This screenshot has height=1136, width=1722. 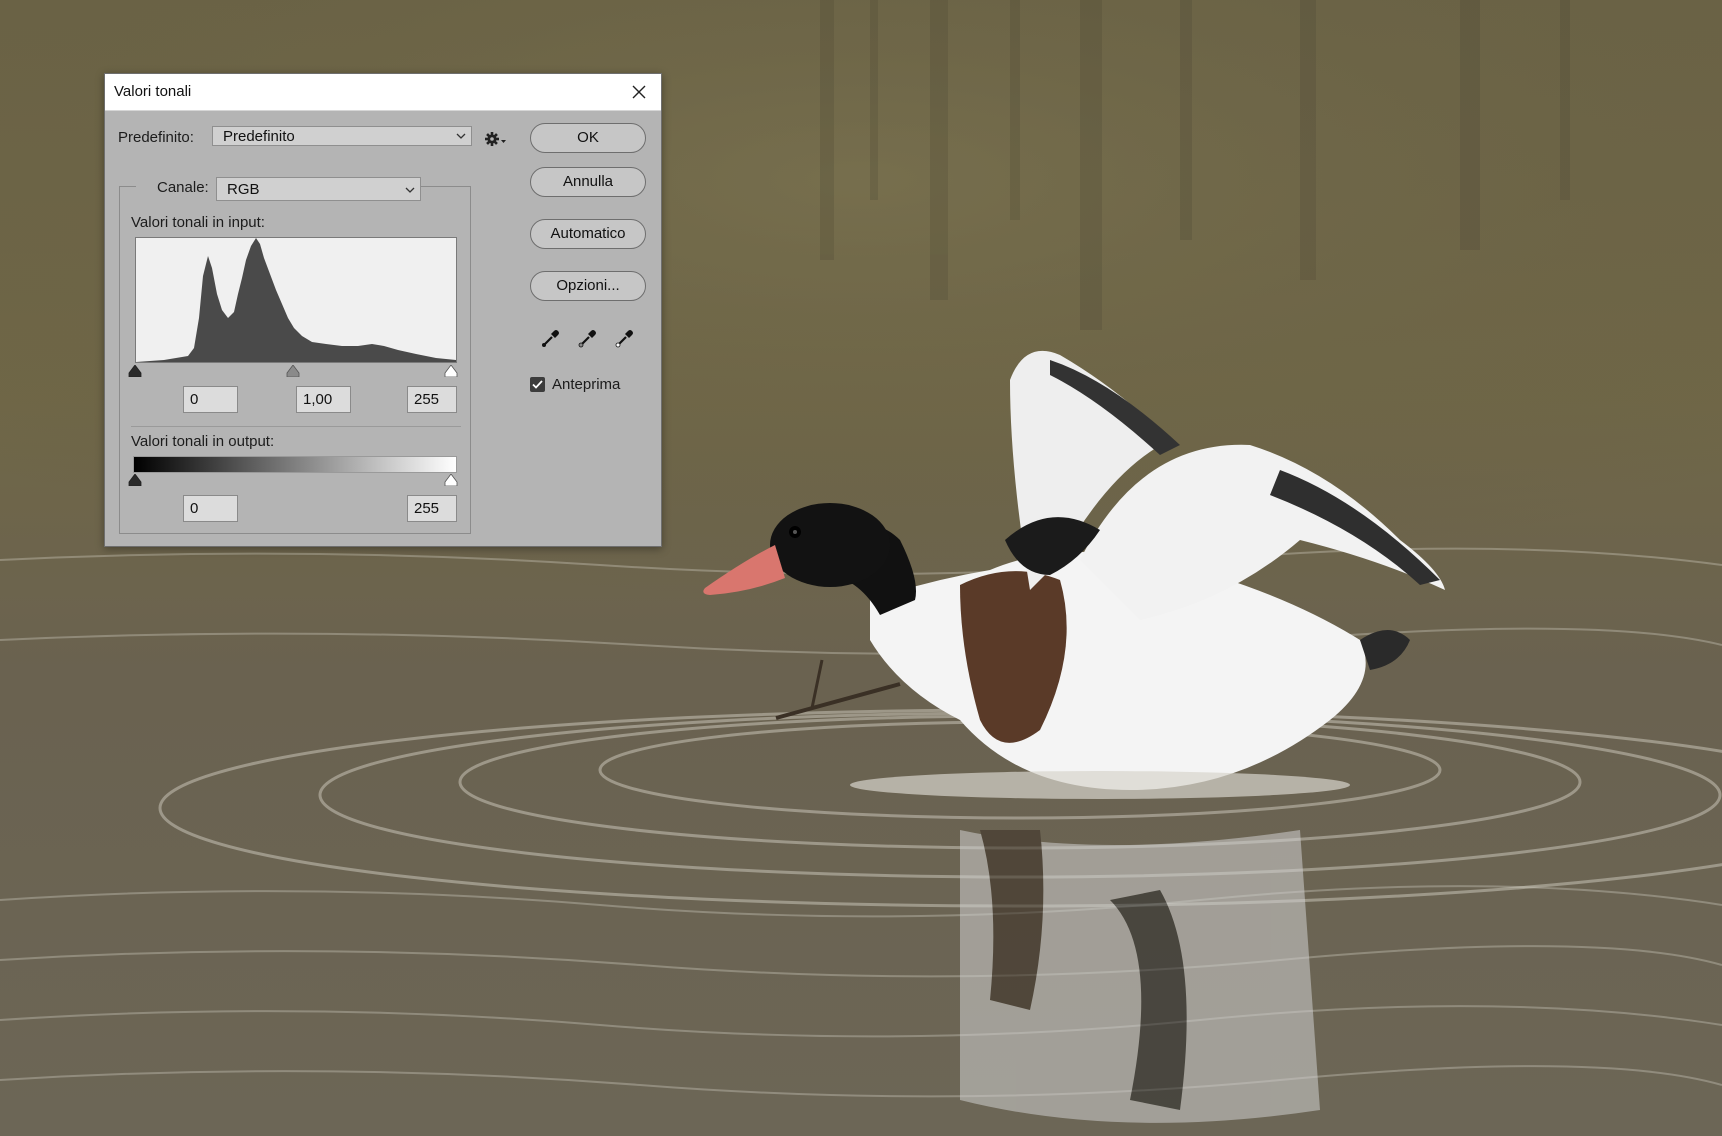 I want to click on section-divider, so click(x=296, y=426).